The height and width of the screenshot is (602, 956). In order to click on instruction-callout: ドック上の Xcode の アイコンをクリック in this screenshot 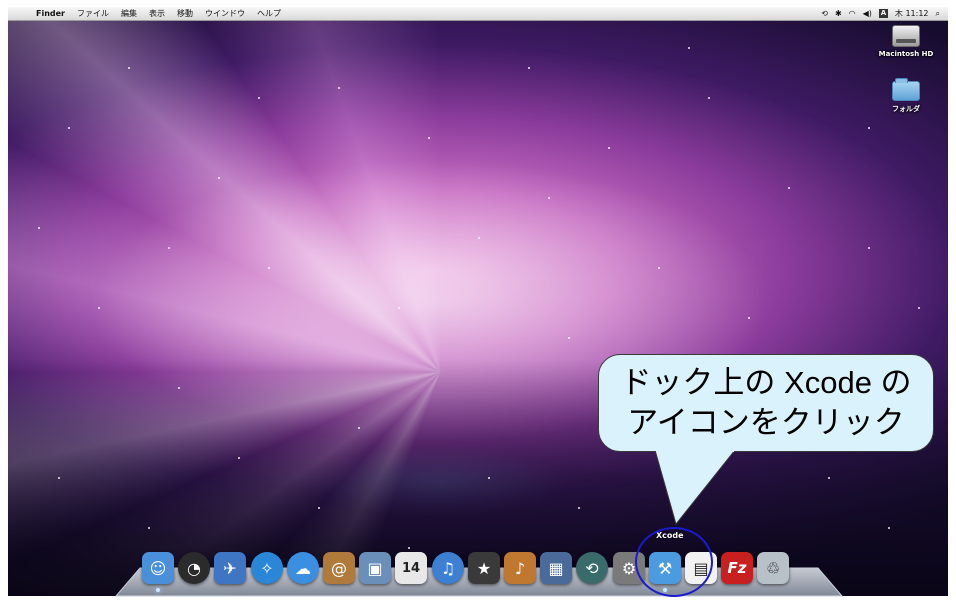, I will do `click(766, 403)`.